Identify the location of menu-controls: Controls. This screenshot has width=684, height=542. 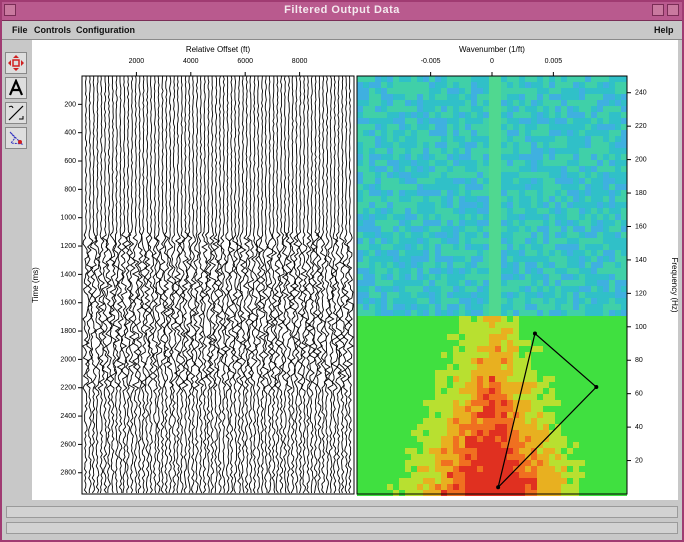
(52, 30).